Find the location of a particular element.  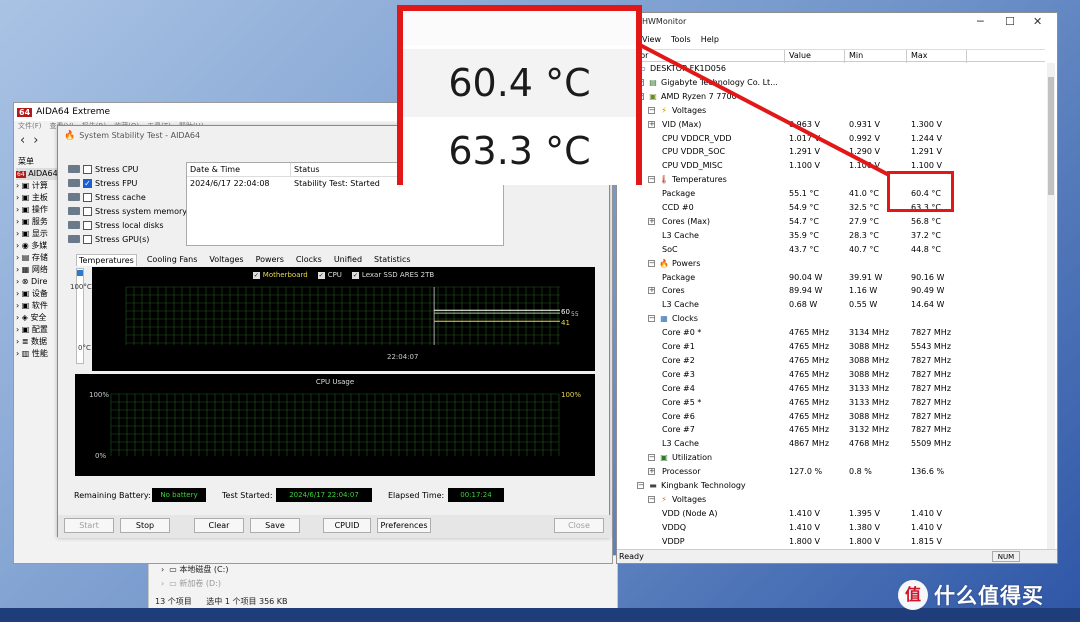

callout-background is located at coordinates (519, 28).